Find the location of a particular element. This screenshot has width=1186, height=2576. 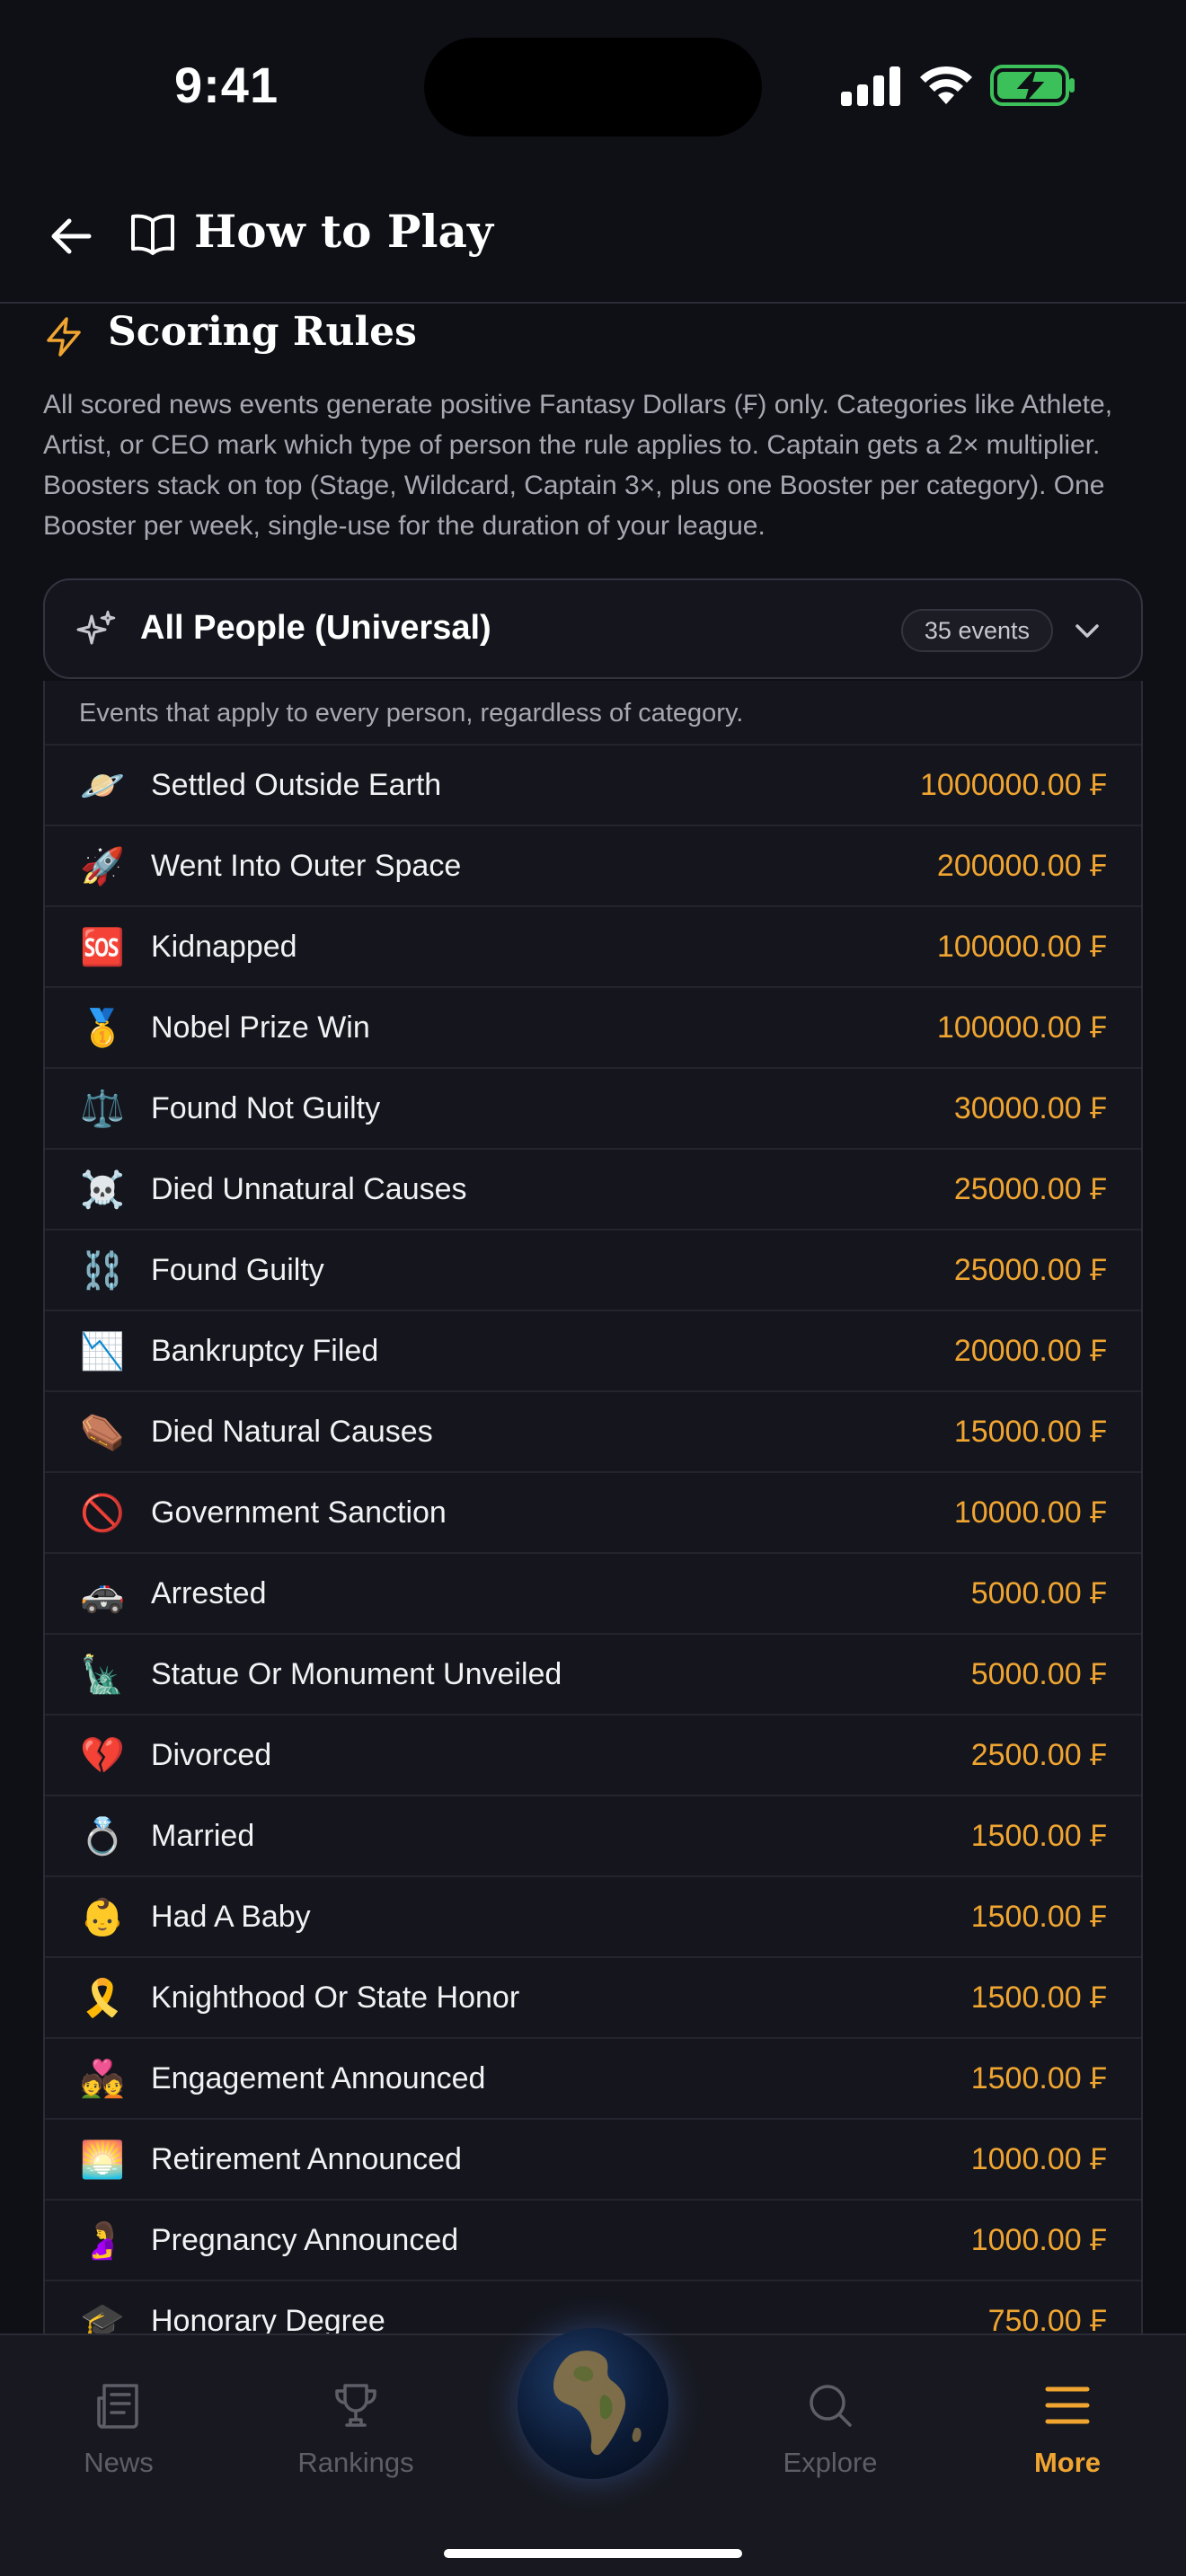

event-row: 🌅 Retirement Announced 1000.00 ₣ is located at coordinates (593, 2160).